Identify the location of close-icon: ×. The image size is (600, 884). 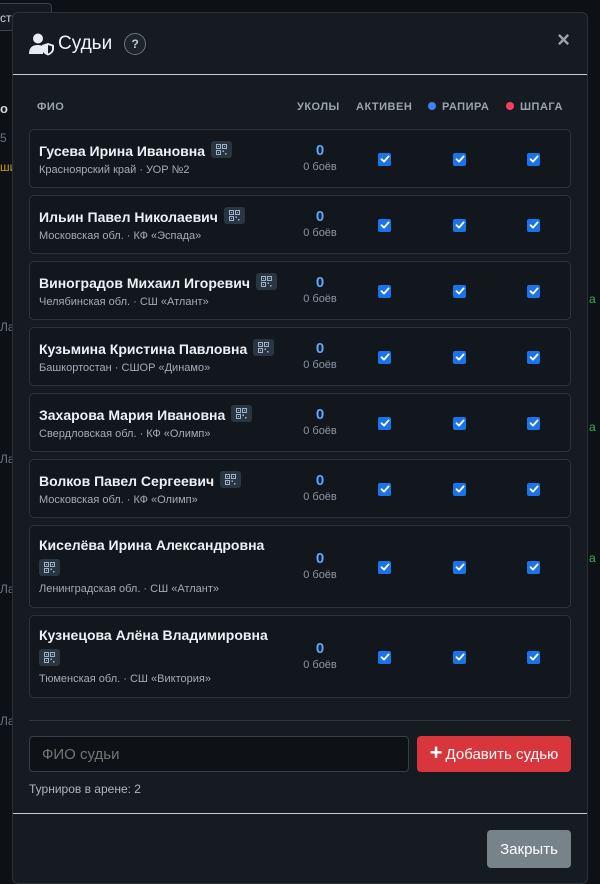
(563, 40).